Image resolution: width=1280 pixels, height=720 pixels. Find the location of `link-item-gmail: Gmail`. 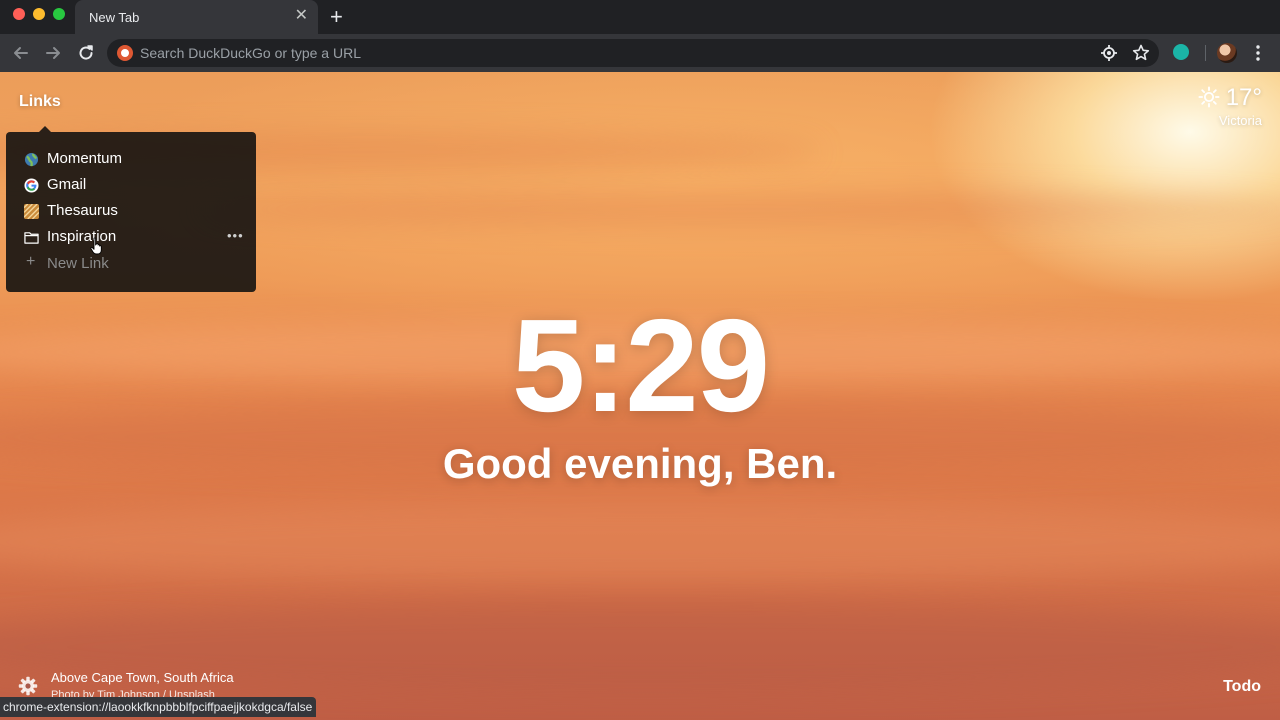

link-item-gmail: Gmail is located at coordinates (131, 186).